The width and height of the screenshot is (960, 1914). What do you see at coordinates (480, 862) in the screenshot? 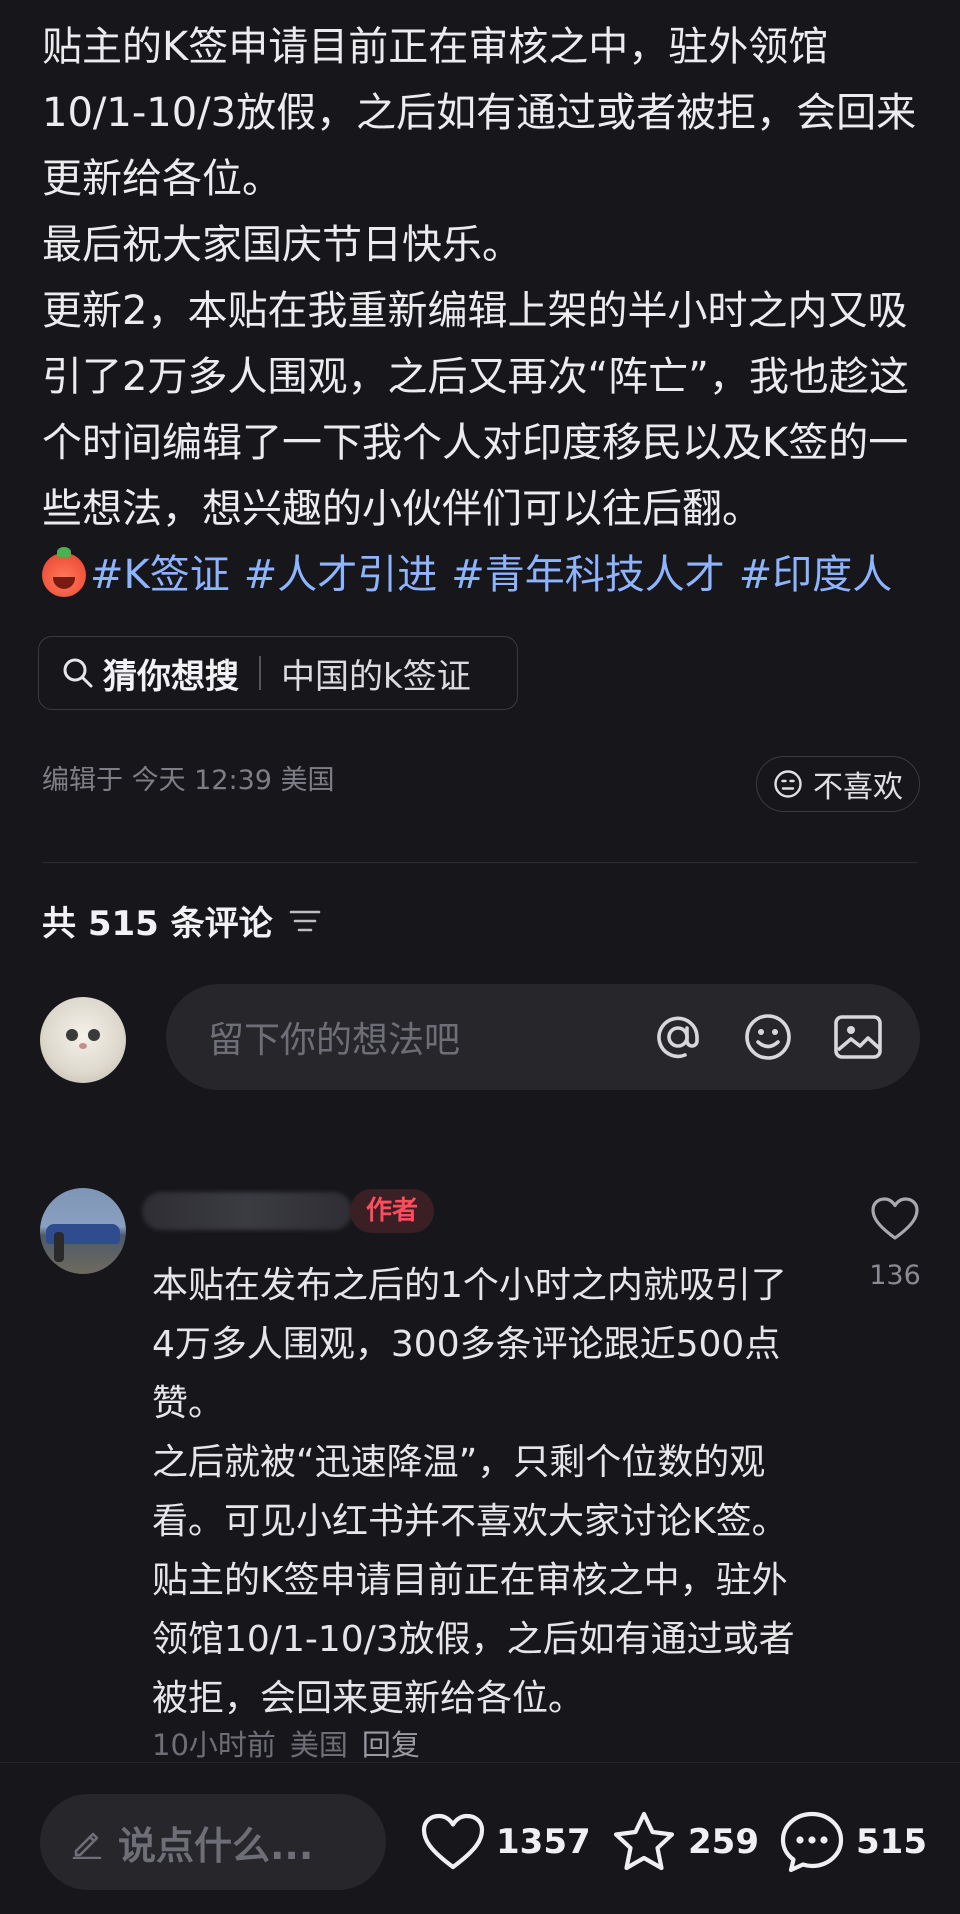
I see `section-divider` at bounding box center [480, 862].